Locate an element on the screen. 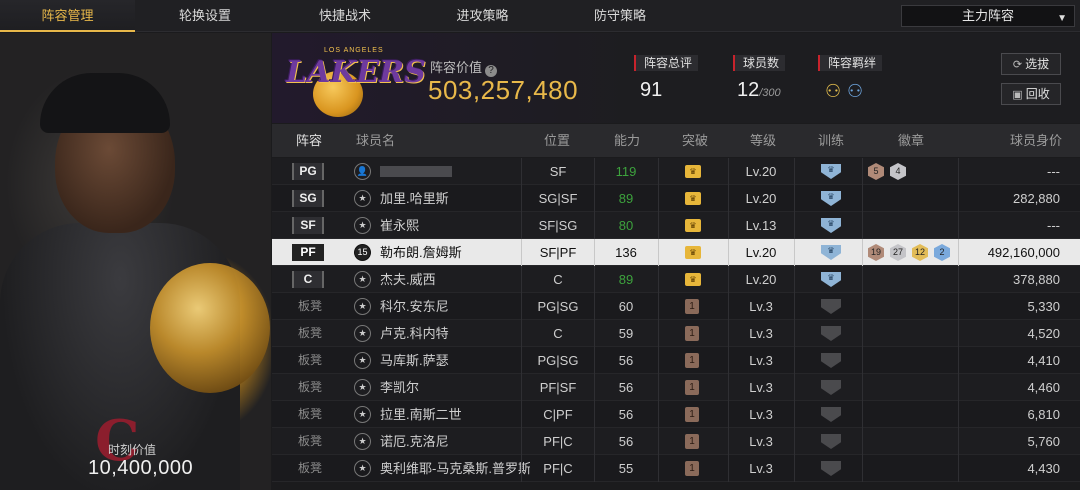 This screenshot has width=1080, height=490. player-name: 科尔.安东尼 is located at coordinates (414, 306).